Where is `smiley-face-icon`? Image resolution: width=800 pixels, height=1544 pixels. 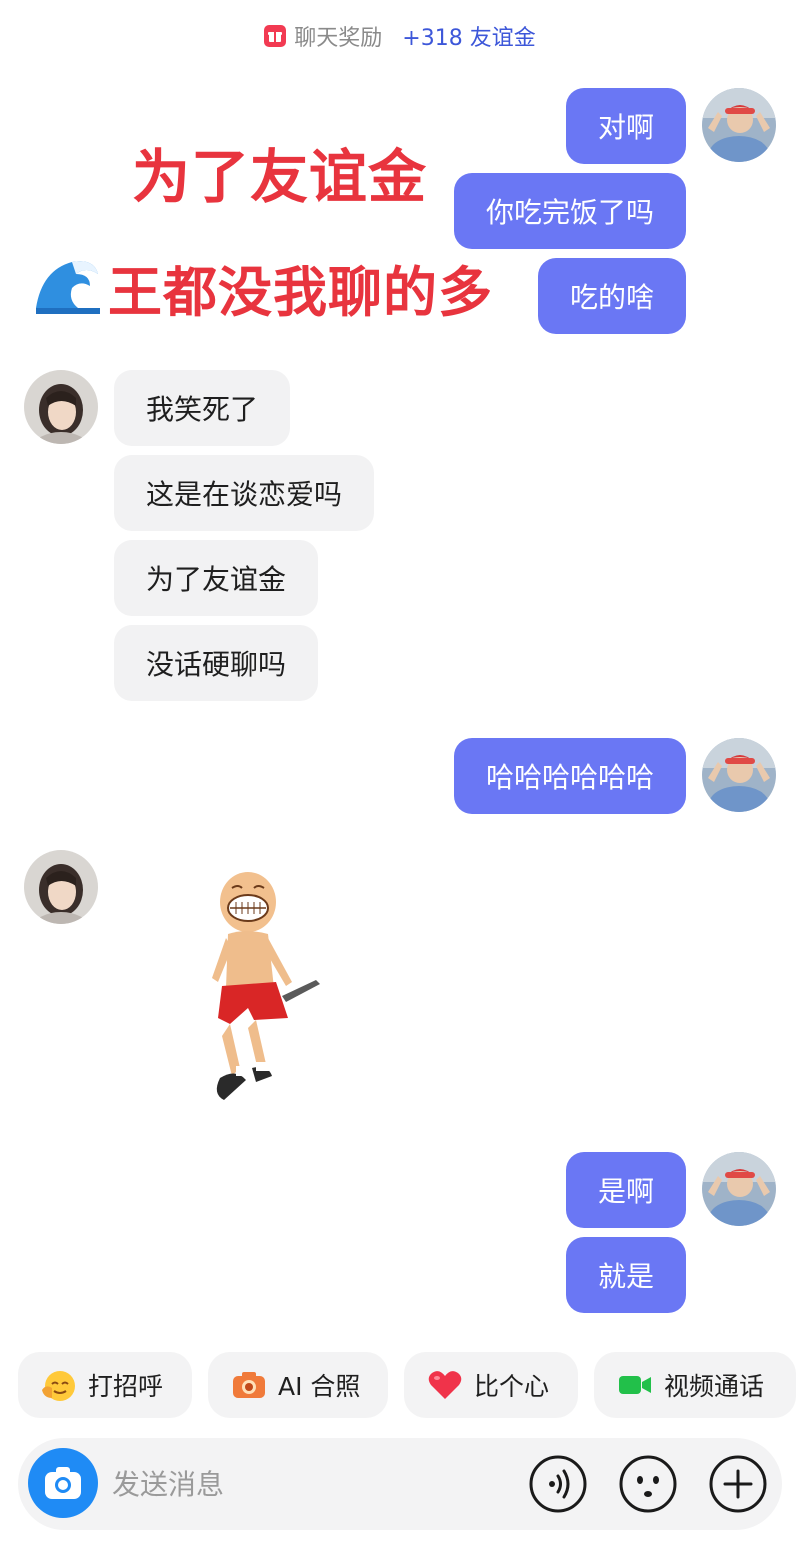 smiley-face-icon is located at coordinates (648, 1484).